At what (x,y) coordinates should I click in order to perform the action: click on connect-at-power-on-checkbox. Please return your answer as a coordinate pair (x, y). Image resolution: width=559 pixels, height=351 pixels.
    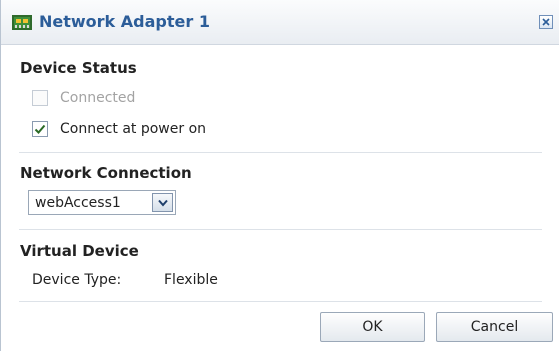
    Looking at the image, I should click on (40, 129).